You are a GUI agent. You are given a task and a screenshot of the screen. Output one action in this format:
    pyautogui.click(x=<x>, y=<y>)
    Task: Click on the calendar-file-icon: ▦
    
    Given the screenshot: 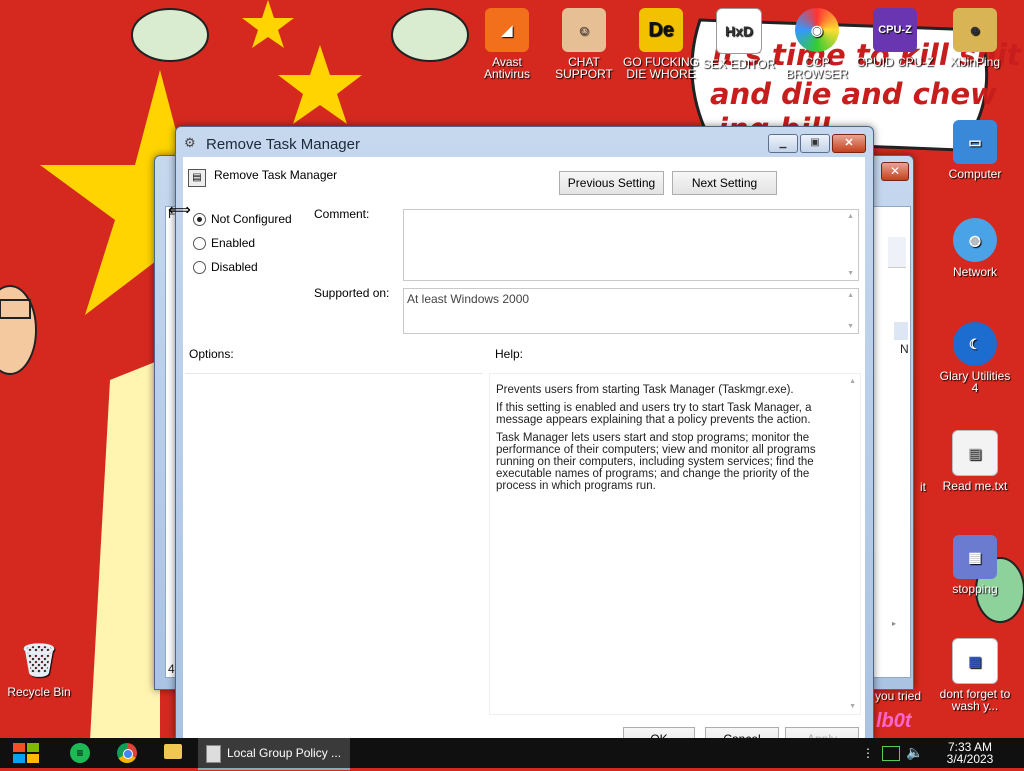 What is the action you would take?
    pyautogui.click(x=975, y=661)
    